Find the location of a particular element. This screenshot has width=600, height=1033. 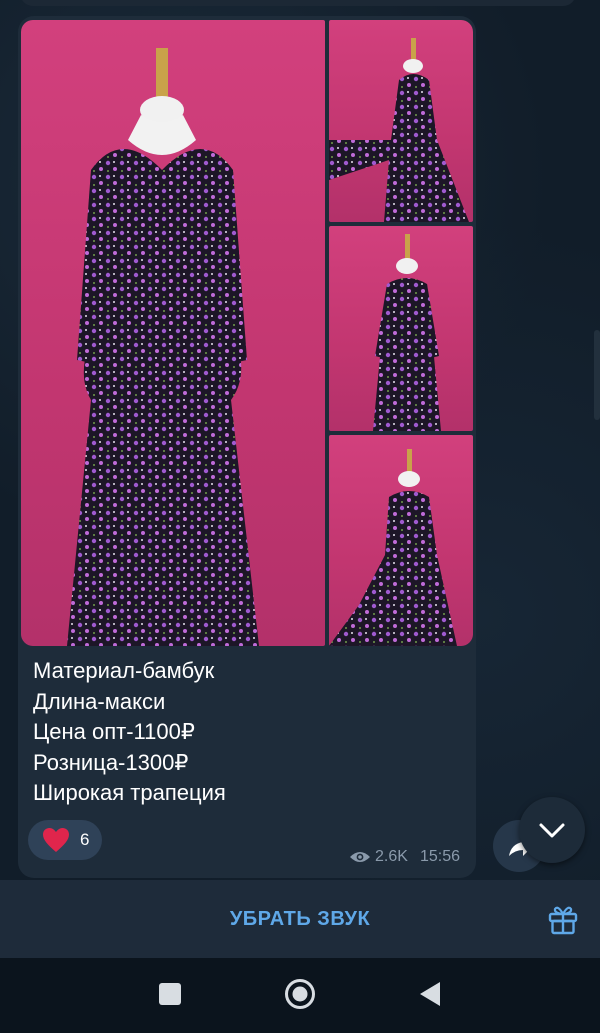

system-navigation-bar is located at coordinates (300, 995).